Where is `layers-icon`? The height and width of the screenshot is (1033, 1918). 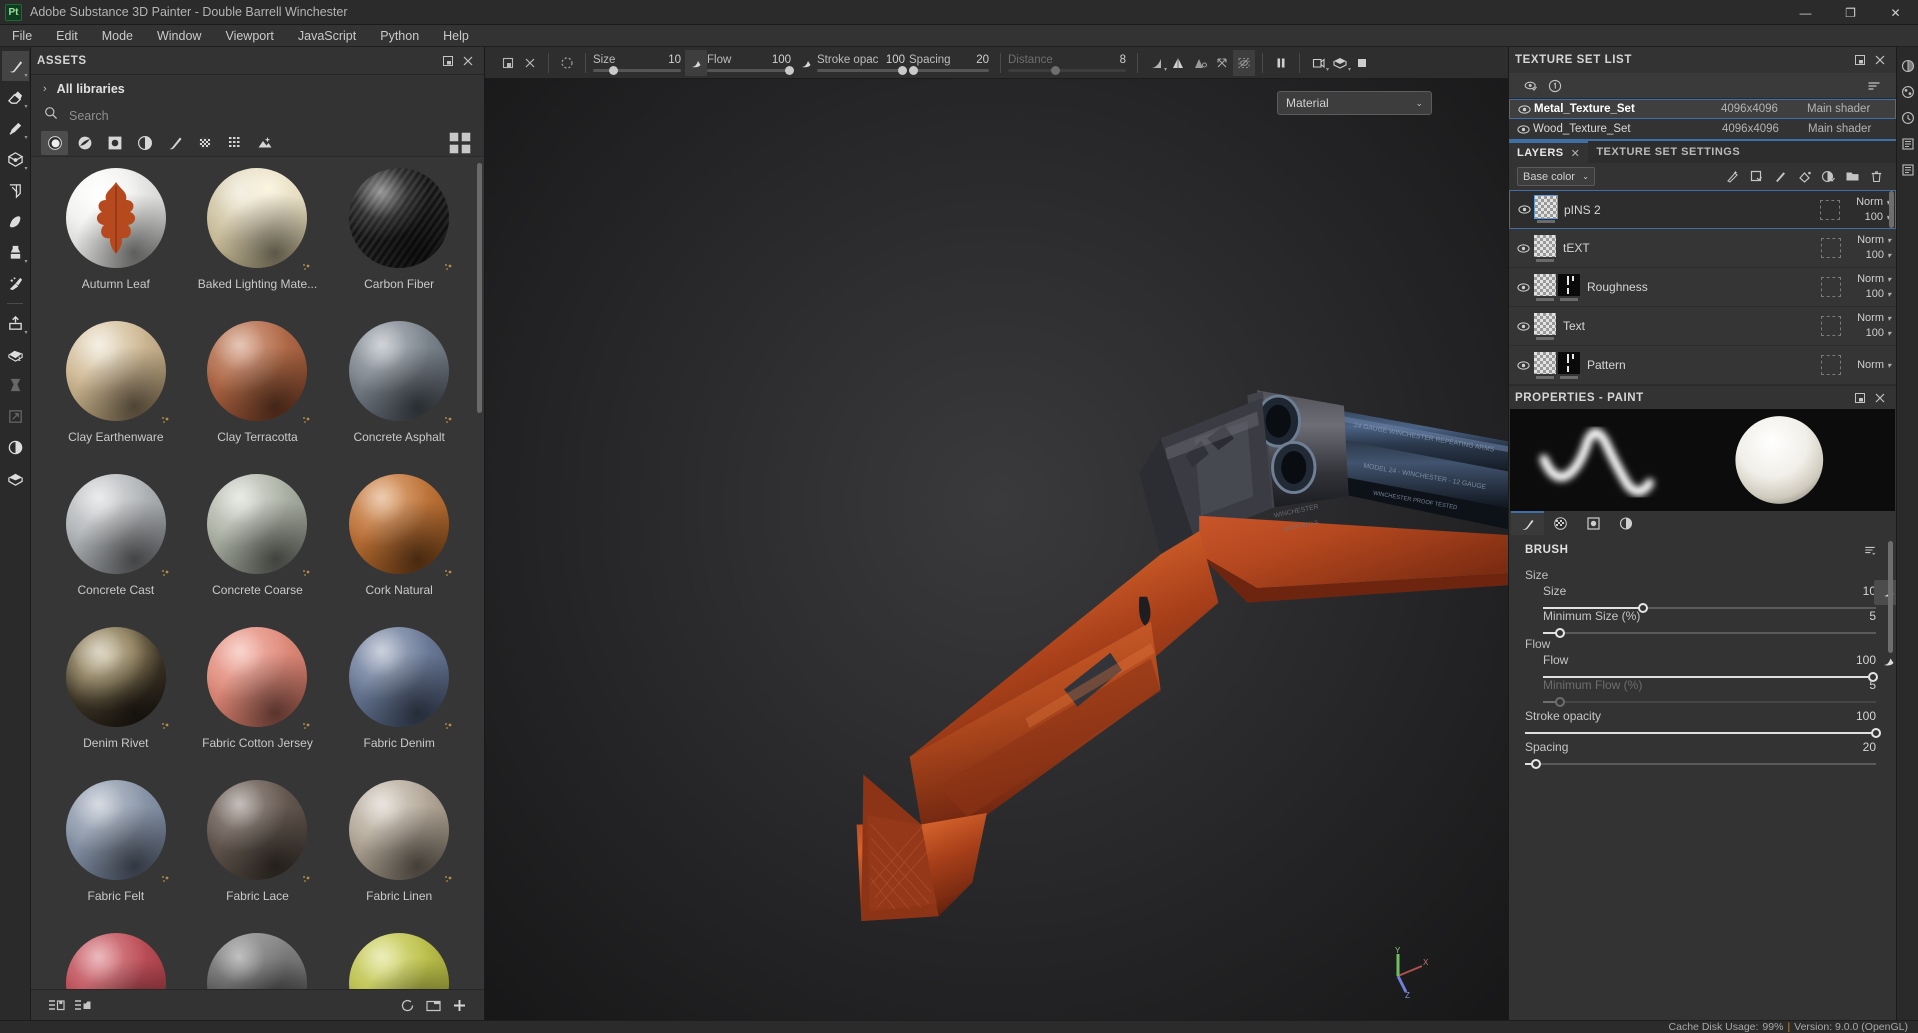 layers-icon is located at coordinates (1908, 170).